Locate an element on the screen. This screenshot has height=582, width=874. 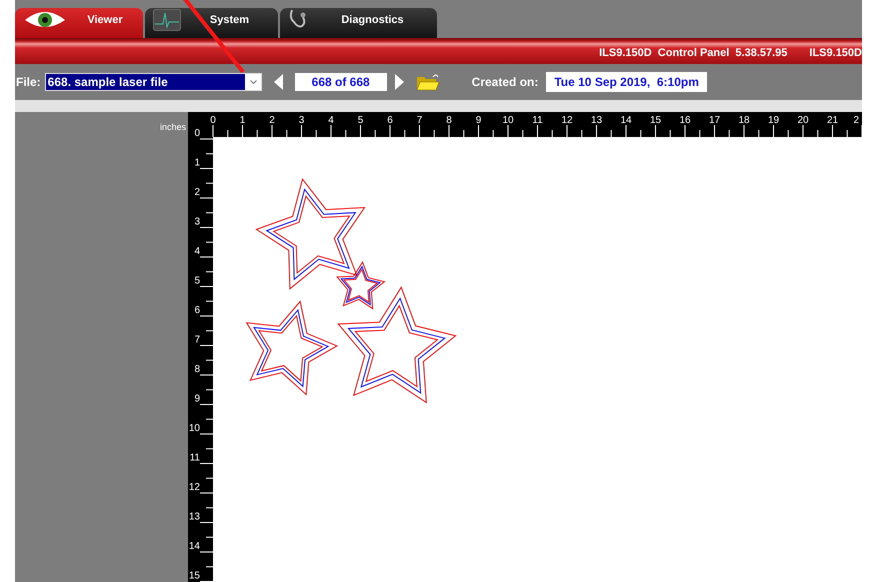
previous-arrow-icon is located at coordinates (278, 82).